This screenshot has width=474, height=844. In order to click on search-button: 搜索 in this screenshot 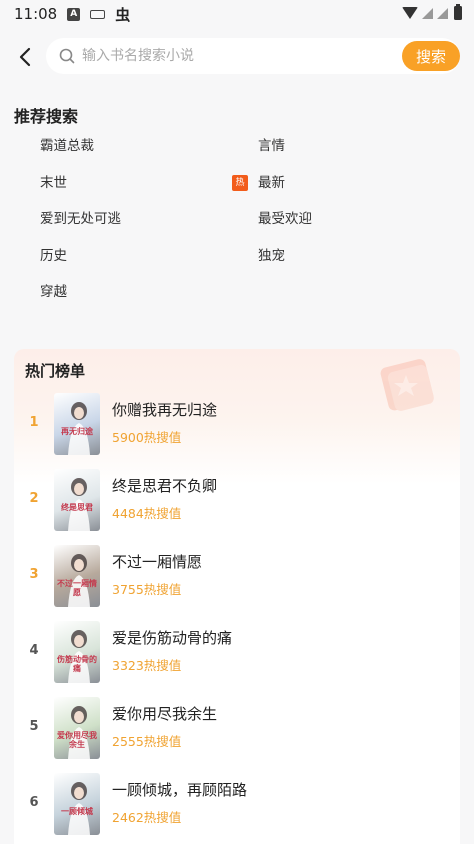, I will do `click(431, 56)`.